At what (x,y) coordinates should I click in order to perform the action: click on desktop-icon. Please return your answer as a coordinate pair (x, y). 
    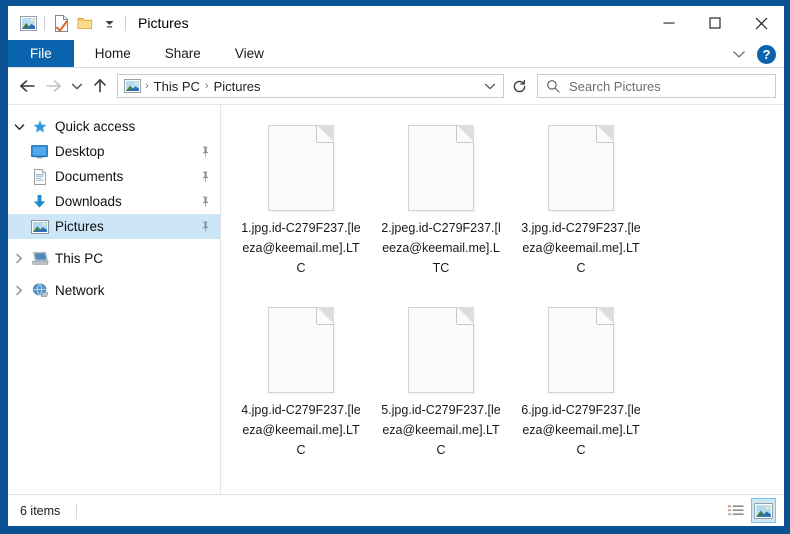
    Looking at the image, I should click on (39, 151).